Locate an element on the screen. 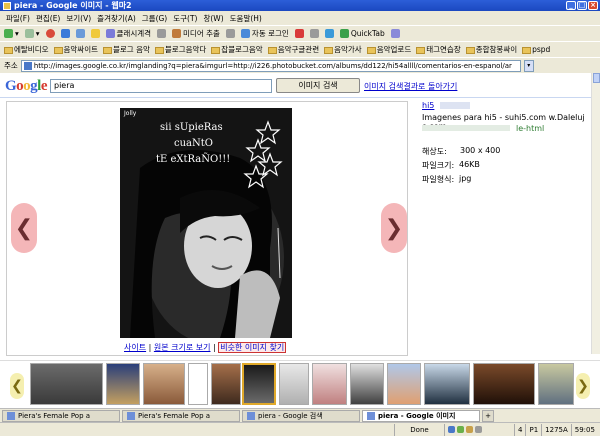 The height and width of the screenshot is (436, 600). image-caption-line: sii sUpieRas is located at coordinates (191, 127).